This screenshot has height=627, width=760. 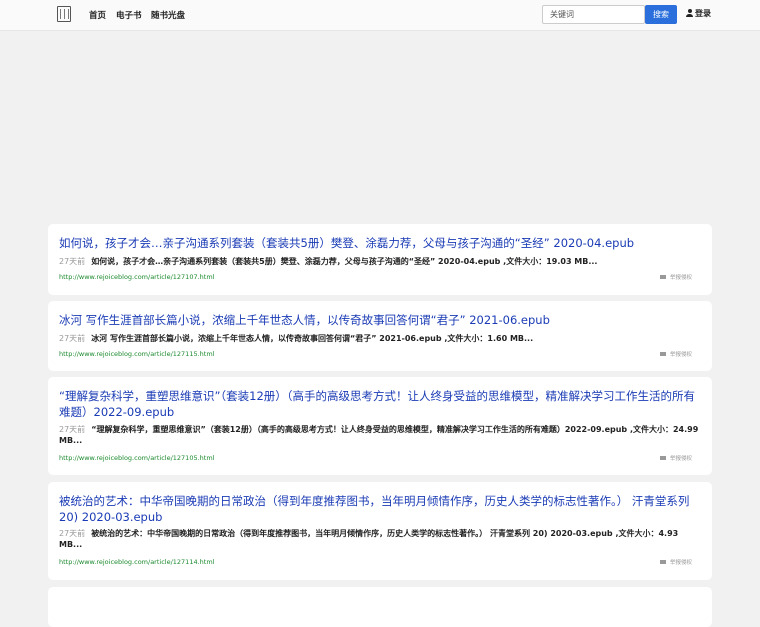 I want to click on nav-cd: 随书光盘, so click(x=168, y=15).